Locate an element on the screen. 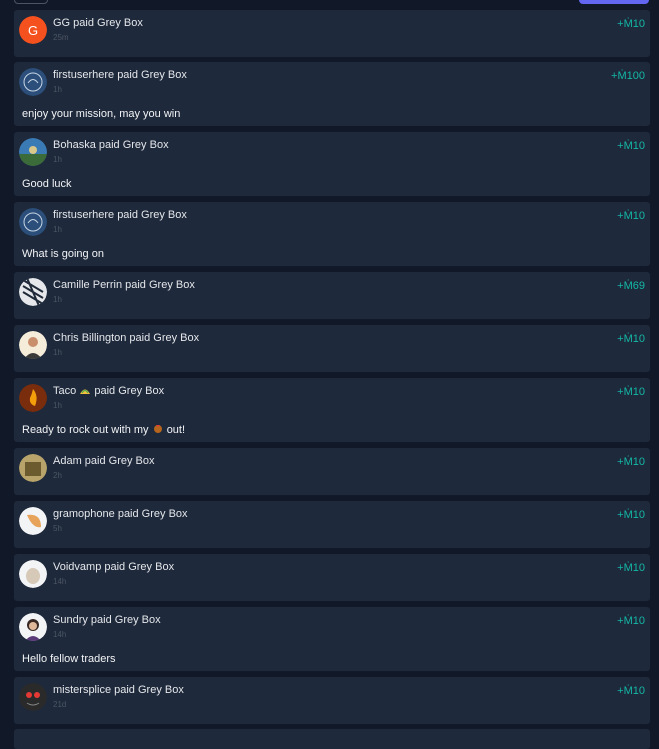  feed-item-title: Voidvamp paid Grey Box is located at coordinates (114, 567).